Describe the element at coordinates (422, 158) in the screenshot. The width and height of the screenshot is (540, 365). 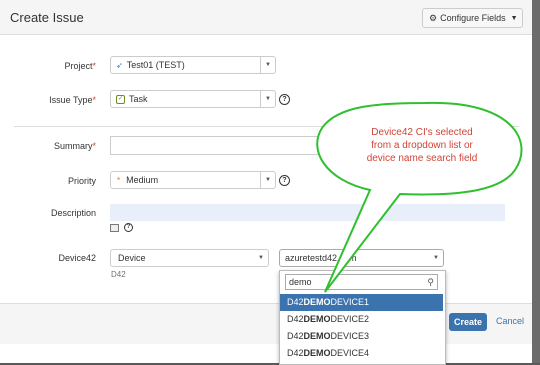
I see `callout-line: device name search field` at that location.